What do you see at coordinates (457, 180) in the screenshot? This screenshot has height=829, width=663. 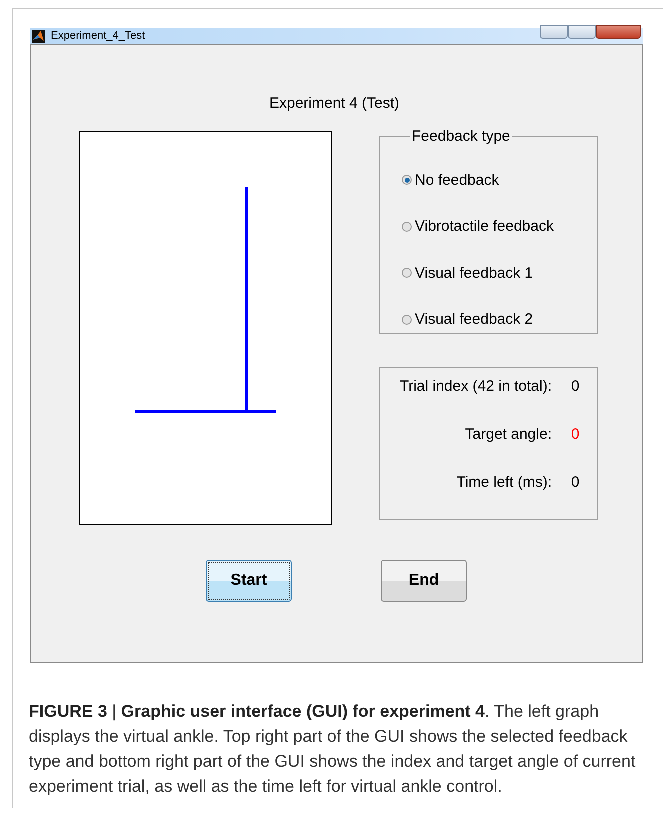 I see `option-label: No feedback` at bounding box center [457, 180].